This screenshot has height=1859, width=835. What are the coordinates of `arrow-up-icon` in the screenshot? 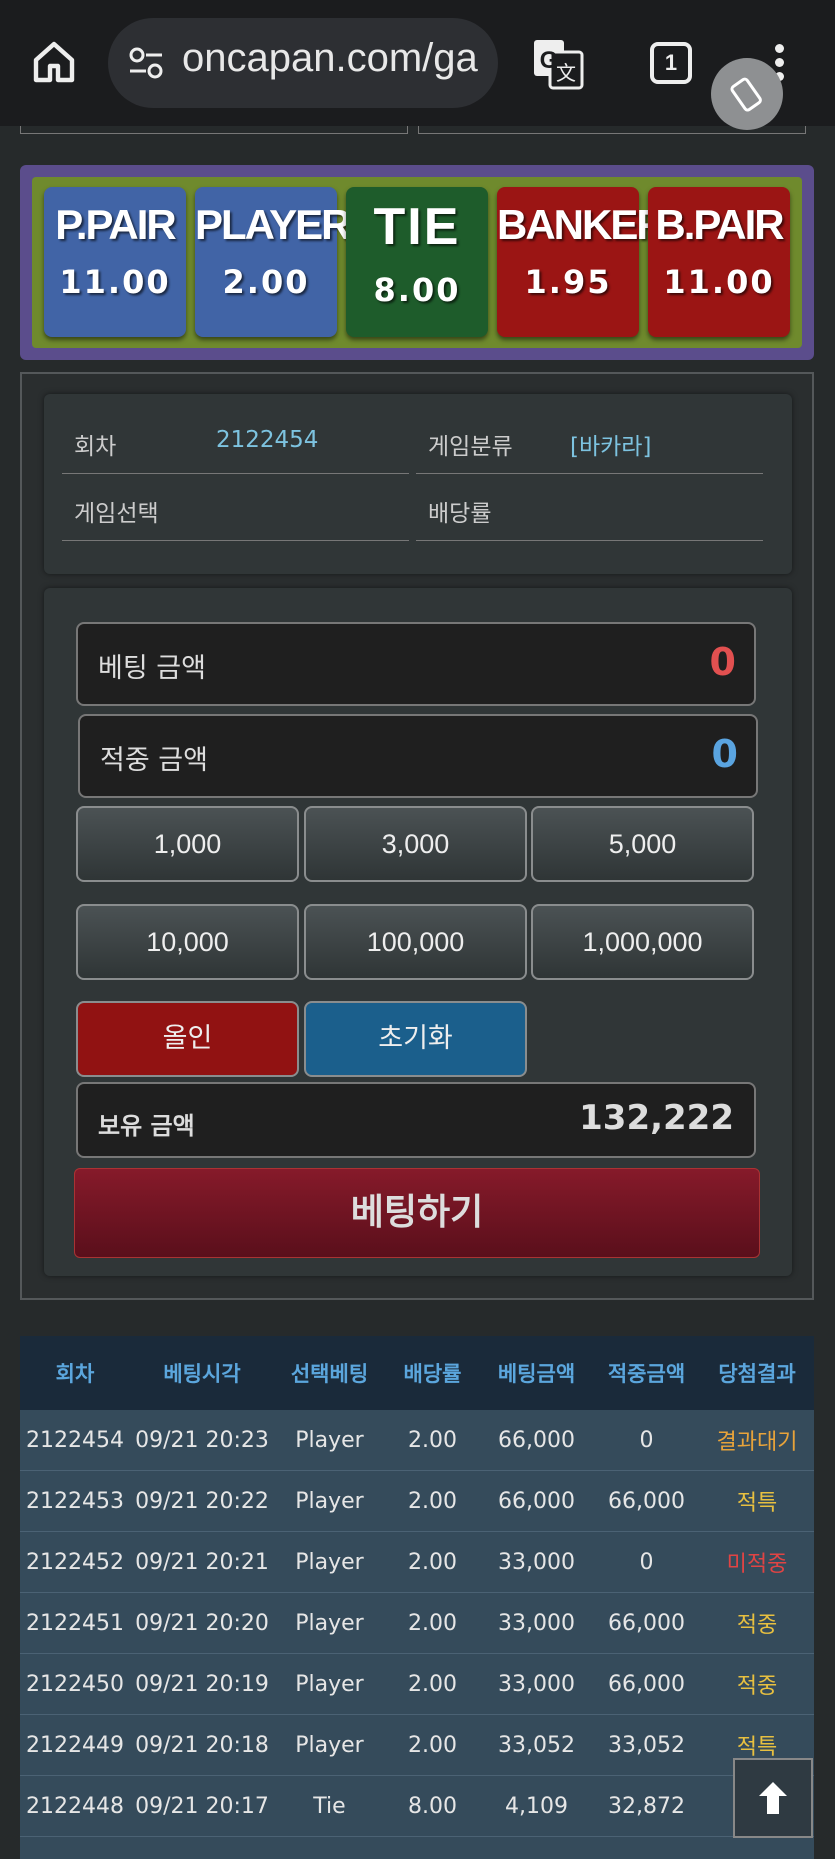 It's located at (773, 1798).